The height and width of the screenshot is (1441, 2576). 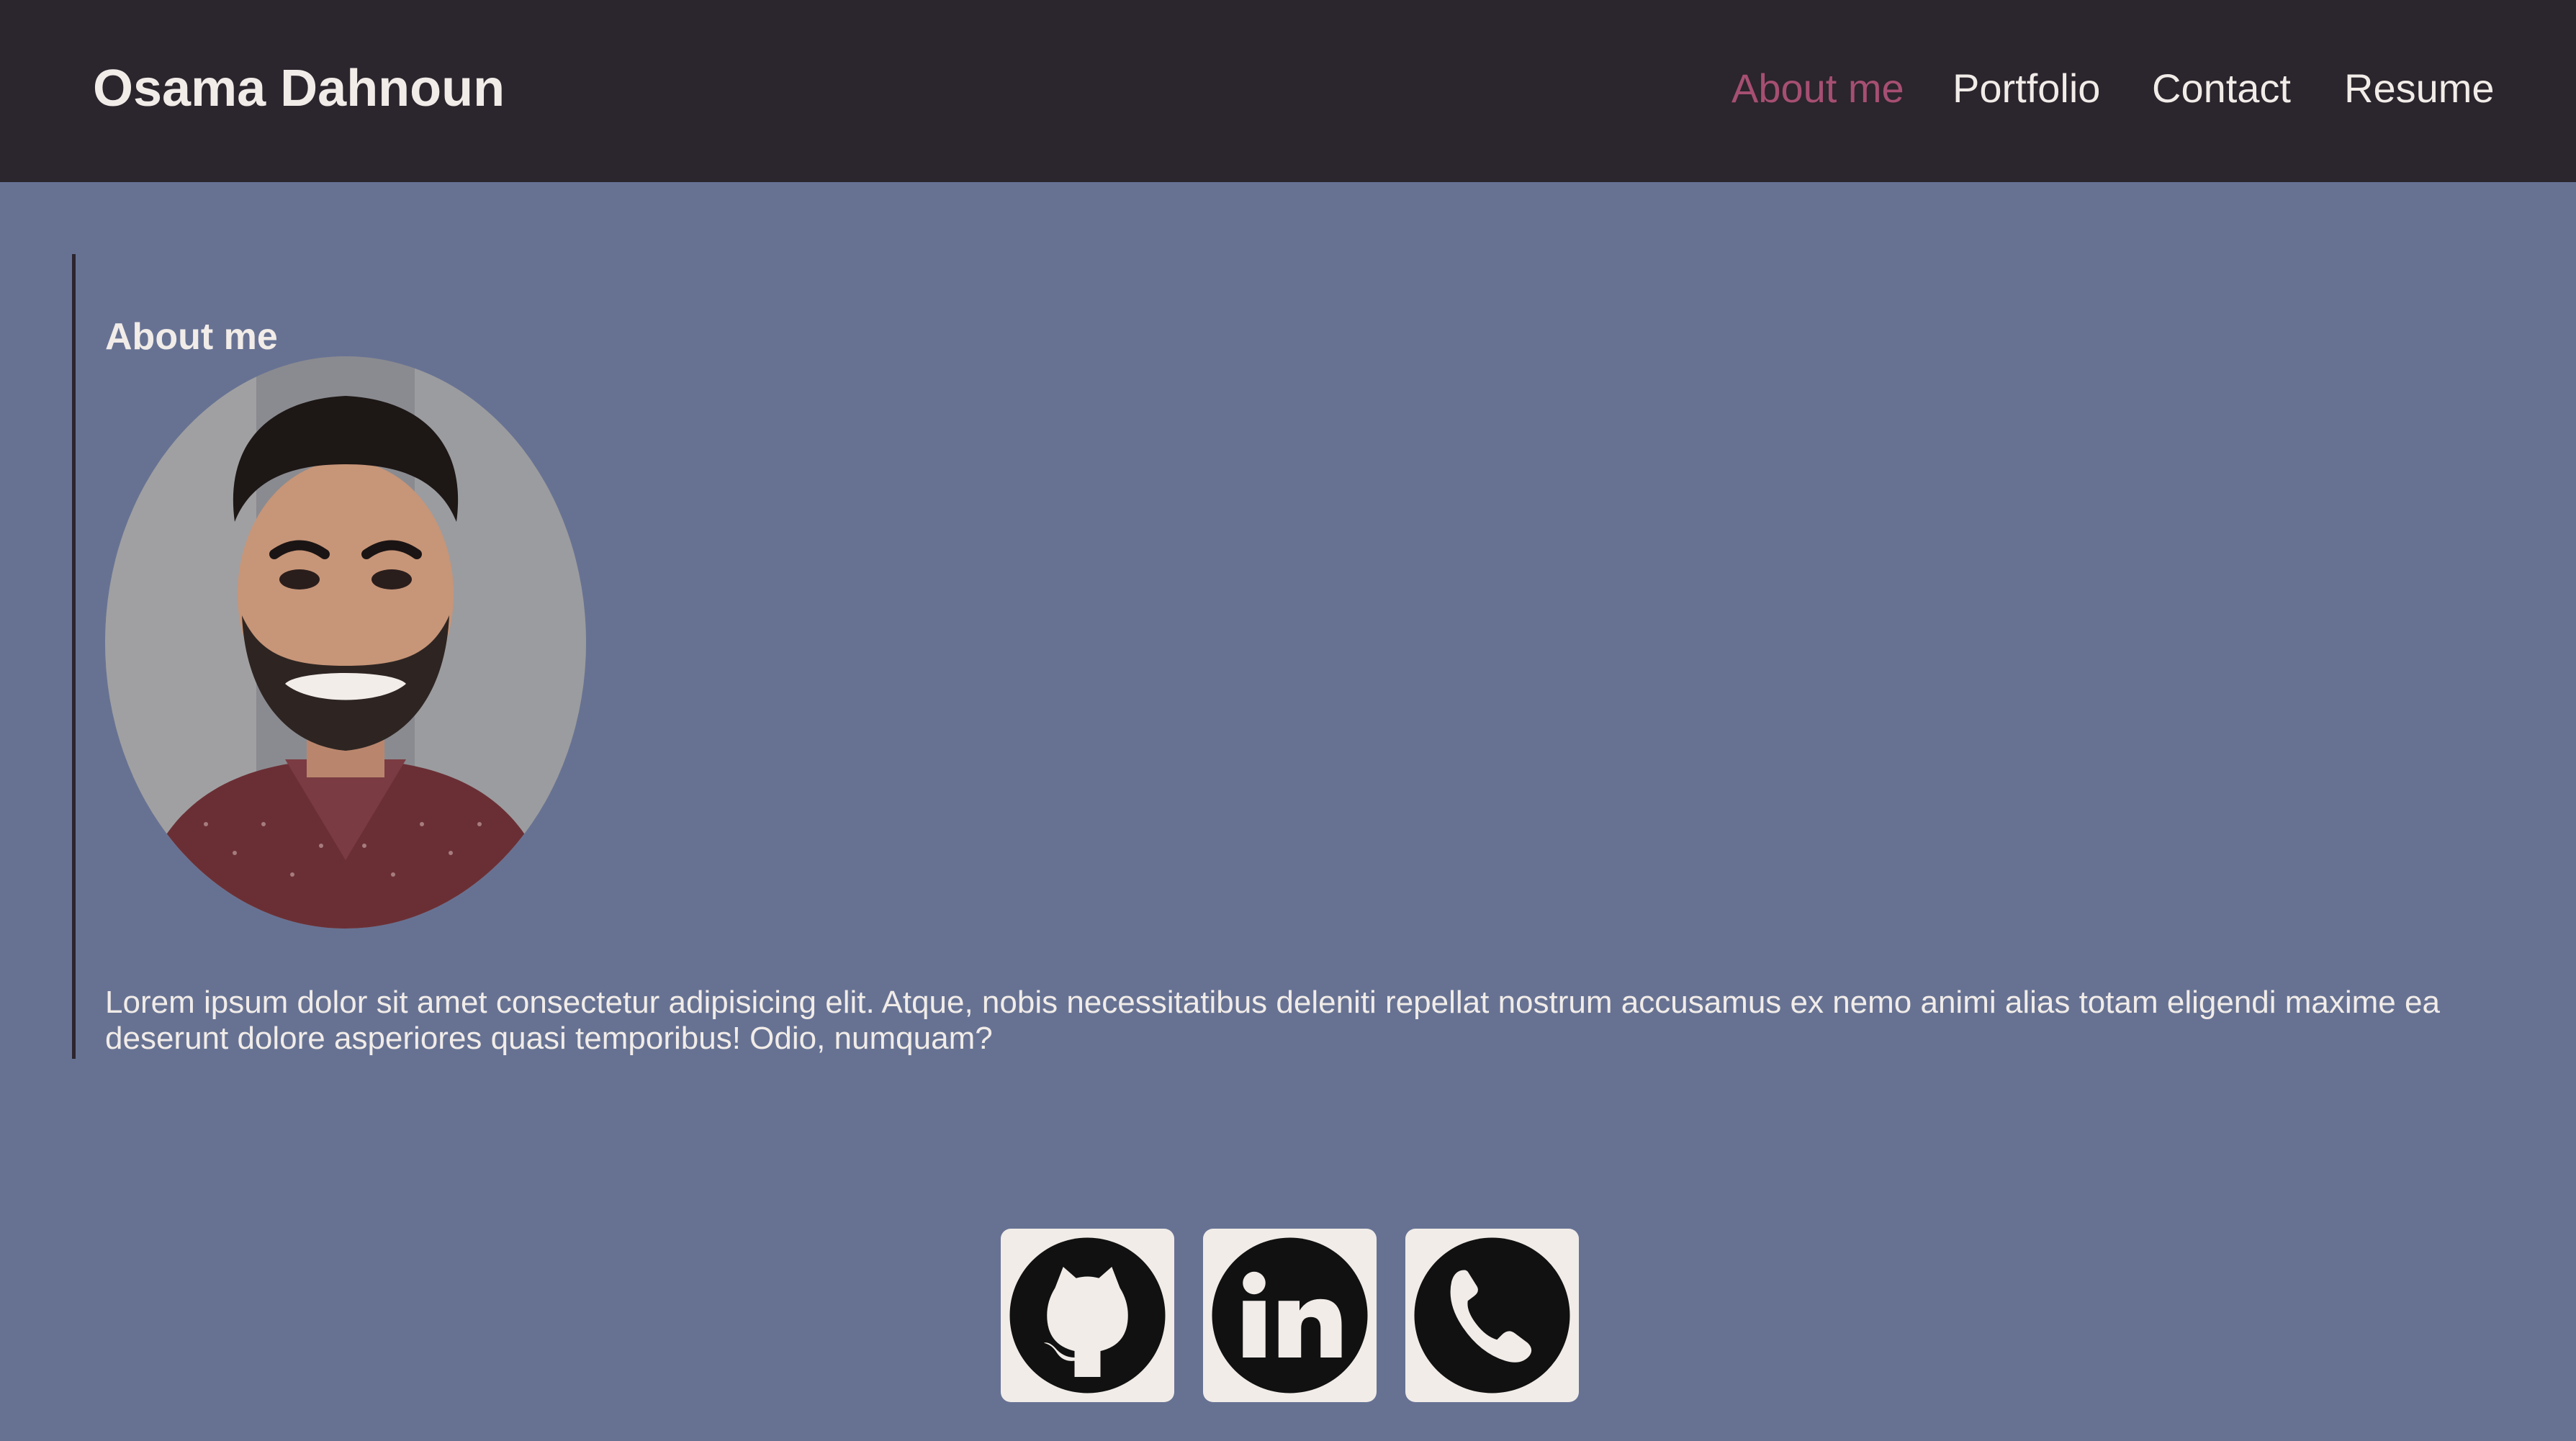 What do you see at coordinates (2026, 88) in the screenshot?
I see `nav-portfolio: Portfolio` at bounding box center [2026, 88].